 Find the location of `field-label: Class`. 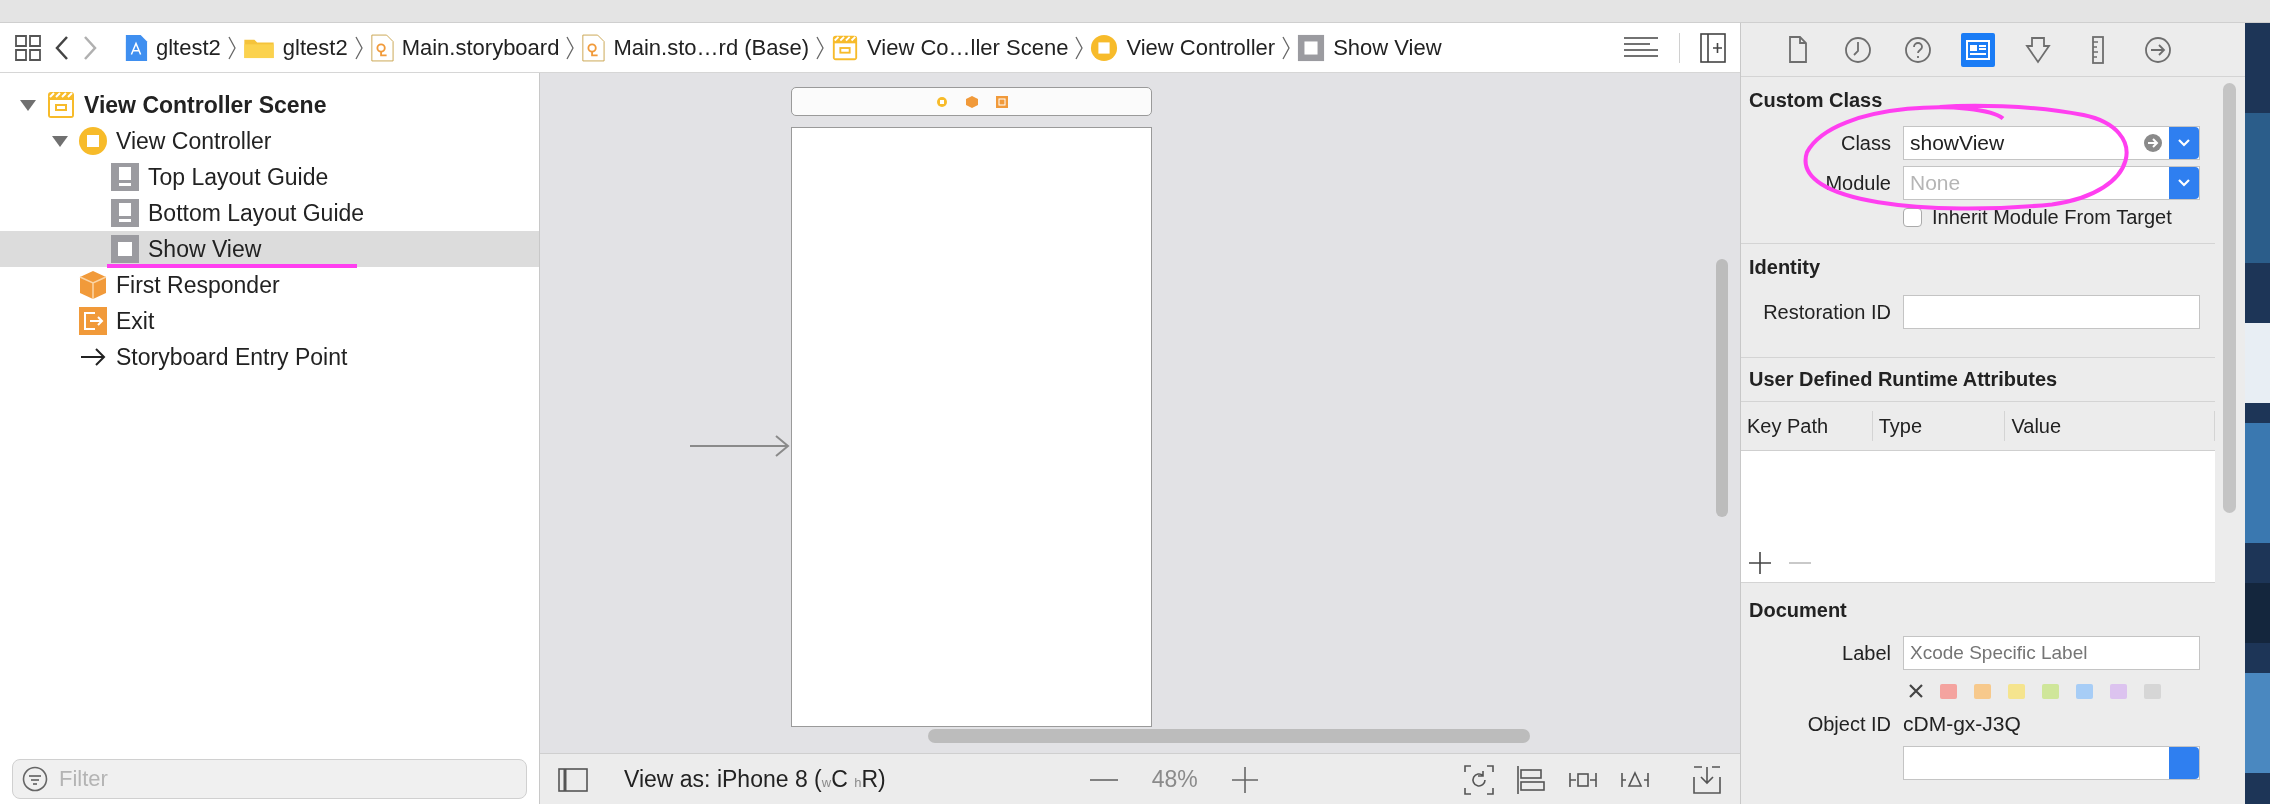

field-label: Class is located at coordinates (1865, 143).